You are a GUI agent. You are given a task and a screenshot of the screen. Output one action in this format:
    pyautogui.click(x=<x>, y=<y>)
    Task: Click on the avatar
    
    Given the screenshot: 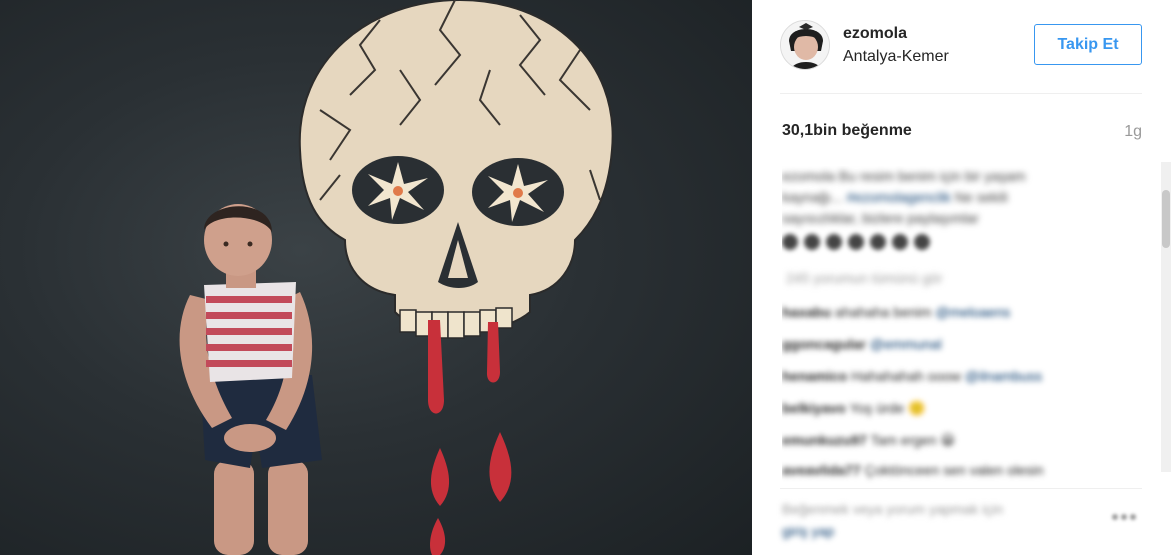 What is the action you would take?
    pyautogui.click(x=805, y=45)
    